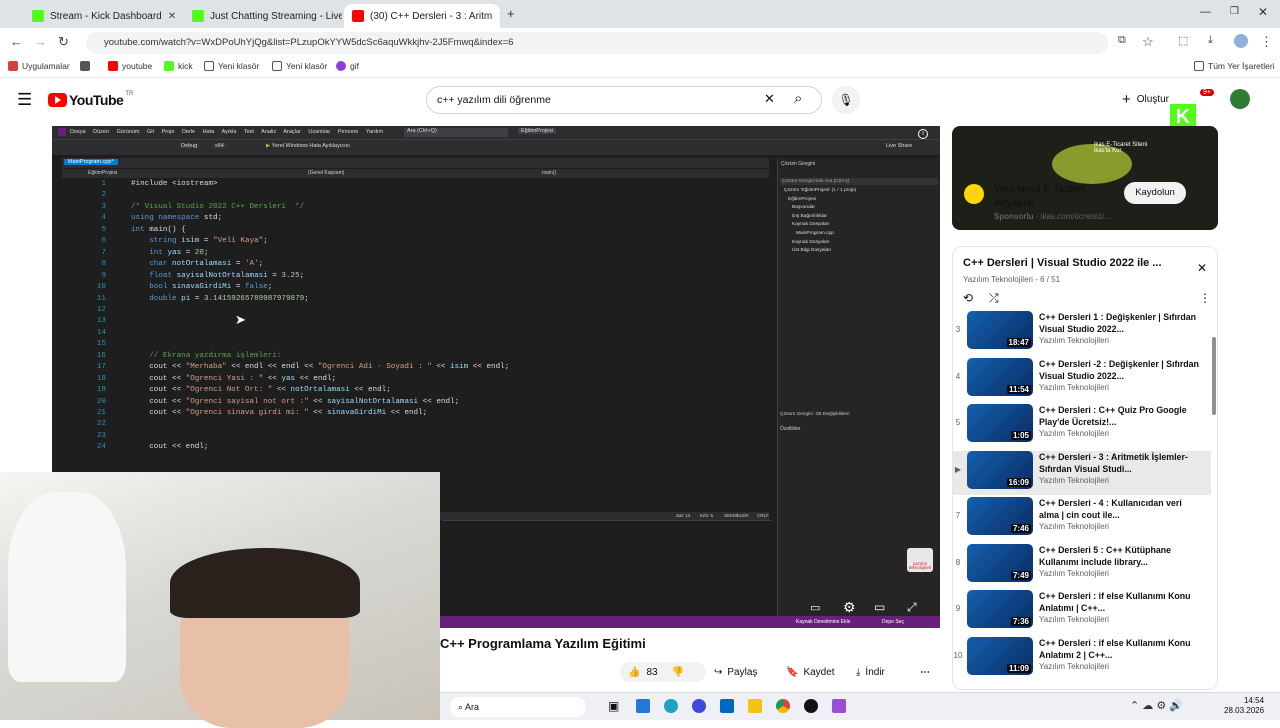 This screenshot has width=1280, height=728. Describe the element at coordinates (178, 66) in the screenshot. I see `bookmark-kick: kick` at that location.